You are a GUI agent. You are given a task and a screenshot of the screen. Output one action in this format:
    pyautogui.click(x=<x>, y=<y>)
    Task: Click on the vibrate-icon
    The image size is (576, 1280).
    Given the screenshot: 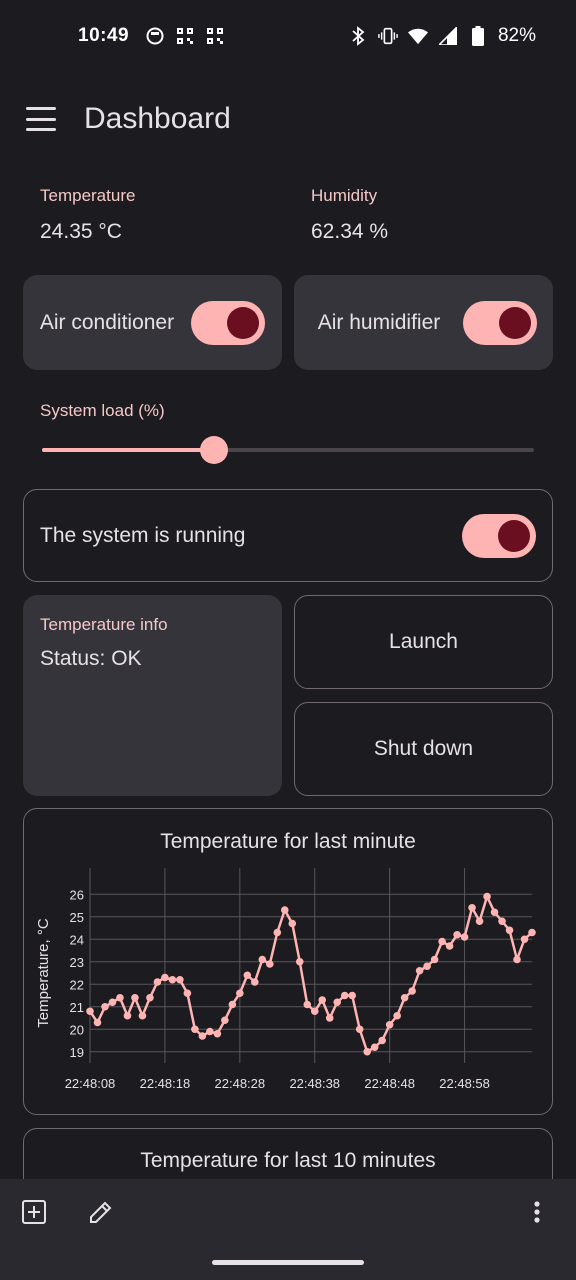 What is the action you would take?
    pyautogui.click(x=388, y=36)
    